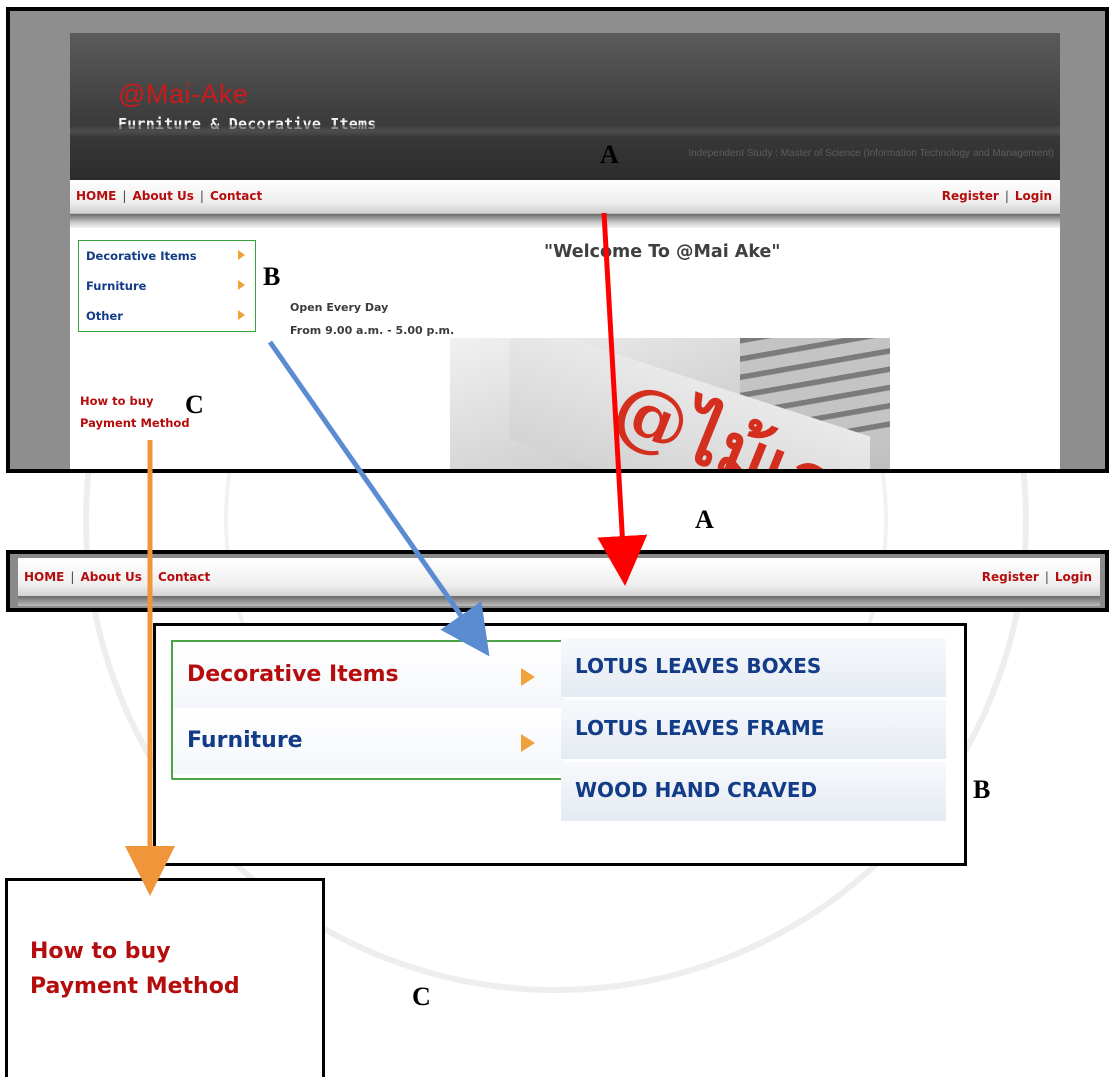 The height and width of the screenshot is (1077, 1112). I want to click on submenu-item-lotus-frame: LOTUS LEAVES FRAME, so click(753, 730).